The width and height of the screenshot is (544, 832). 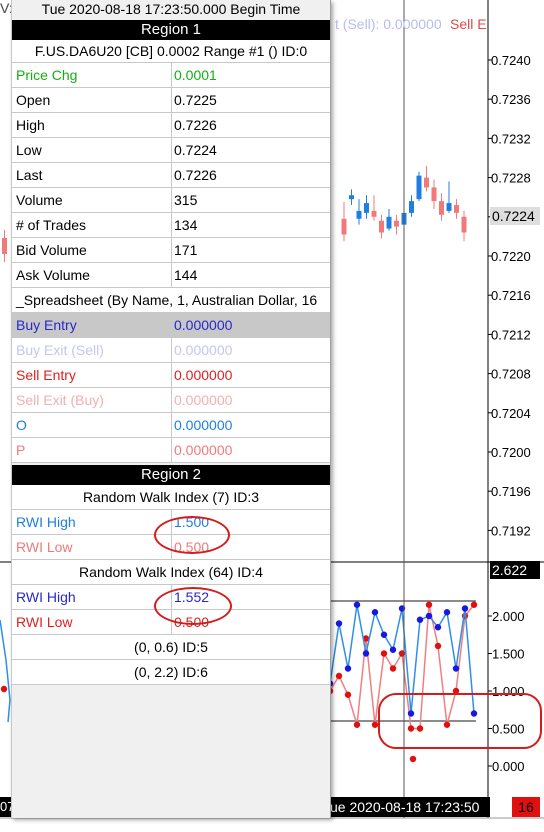 I want to click on rwi64-high-label: RWI High, so click(x=92, y=597).